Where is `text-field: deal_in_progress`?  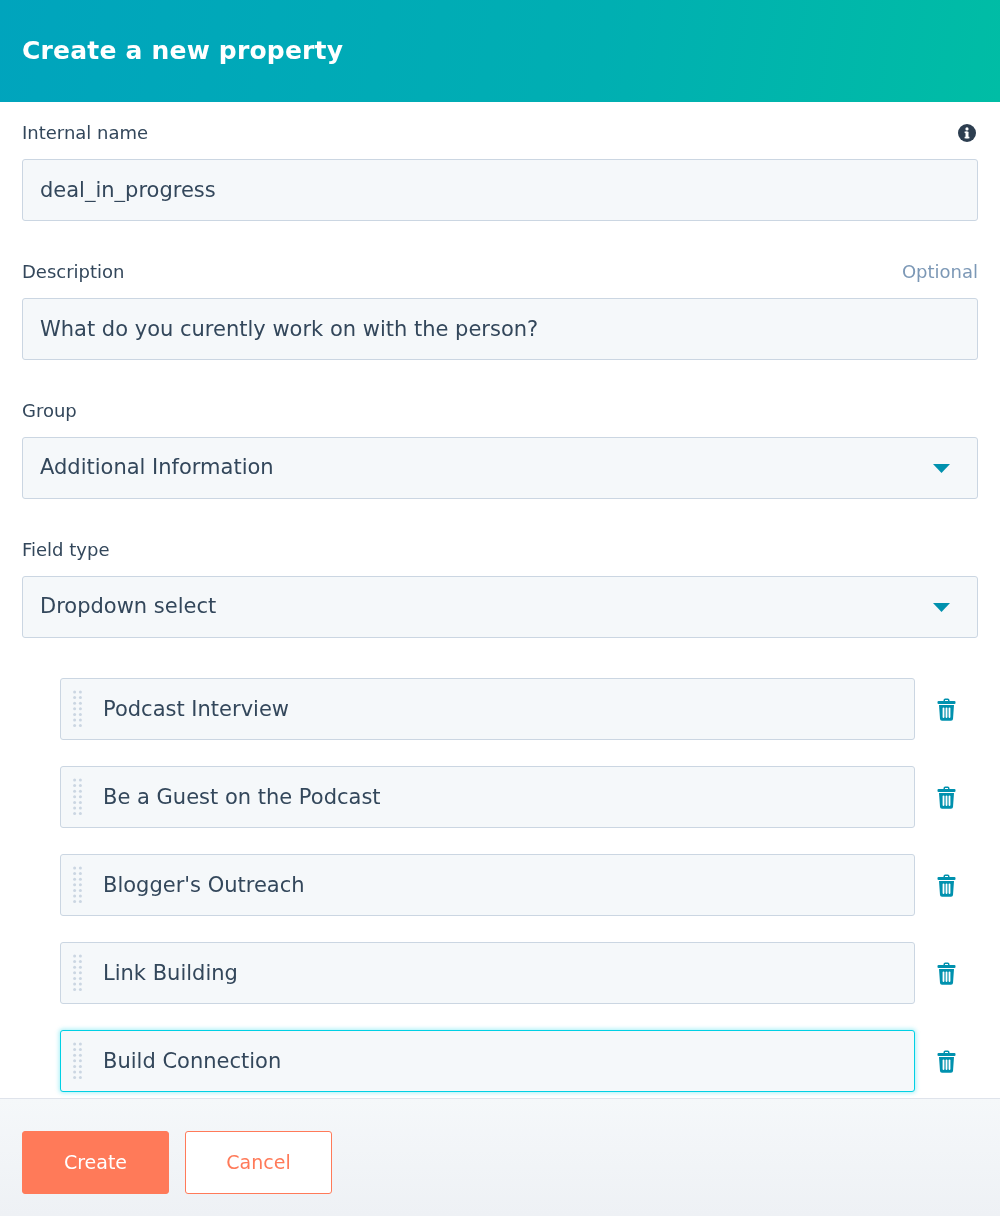 text-field: deal_in_progress is located at coordinates (500, 190).